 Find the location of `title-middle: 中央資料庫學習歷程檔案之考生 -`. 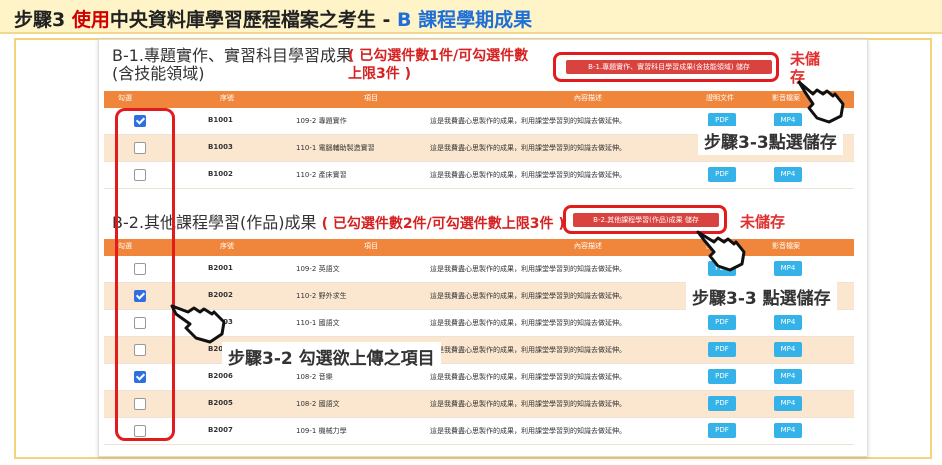

title-middle: 中央資料庫學習歷程檔案之考生 - is located at coordinates (253, 20).